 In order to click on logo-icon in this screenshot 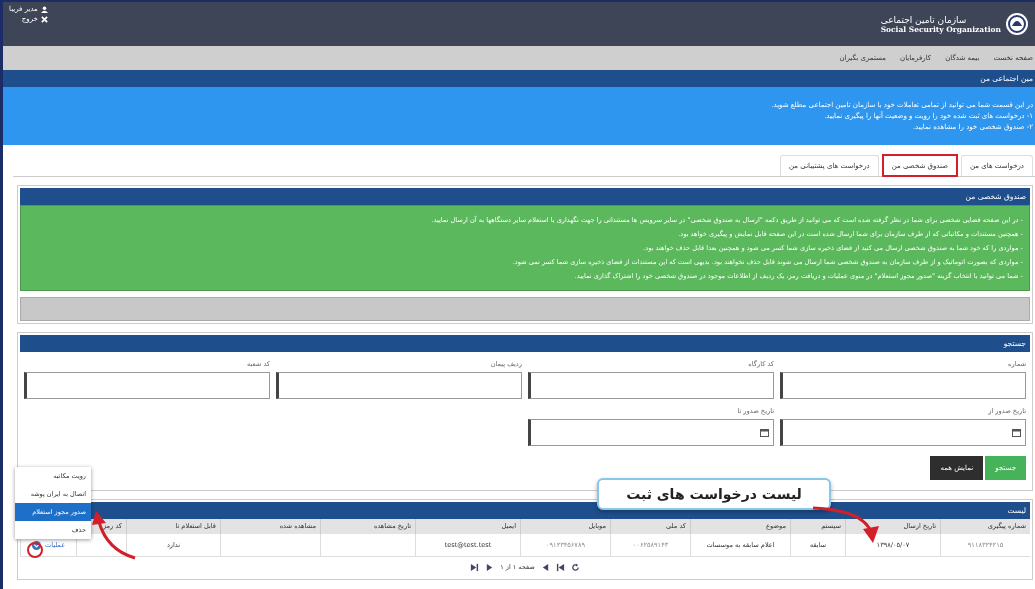, I will do `click(1017, 24)`.